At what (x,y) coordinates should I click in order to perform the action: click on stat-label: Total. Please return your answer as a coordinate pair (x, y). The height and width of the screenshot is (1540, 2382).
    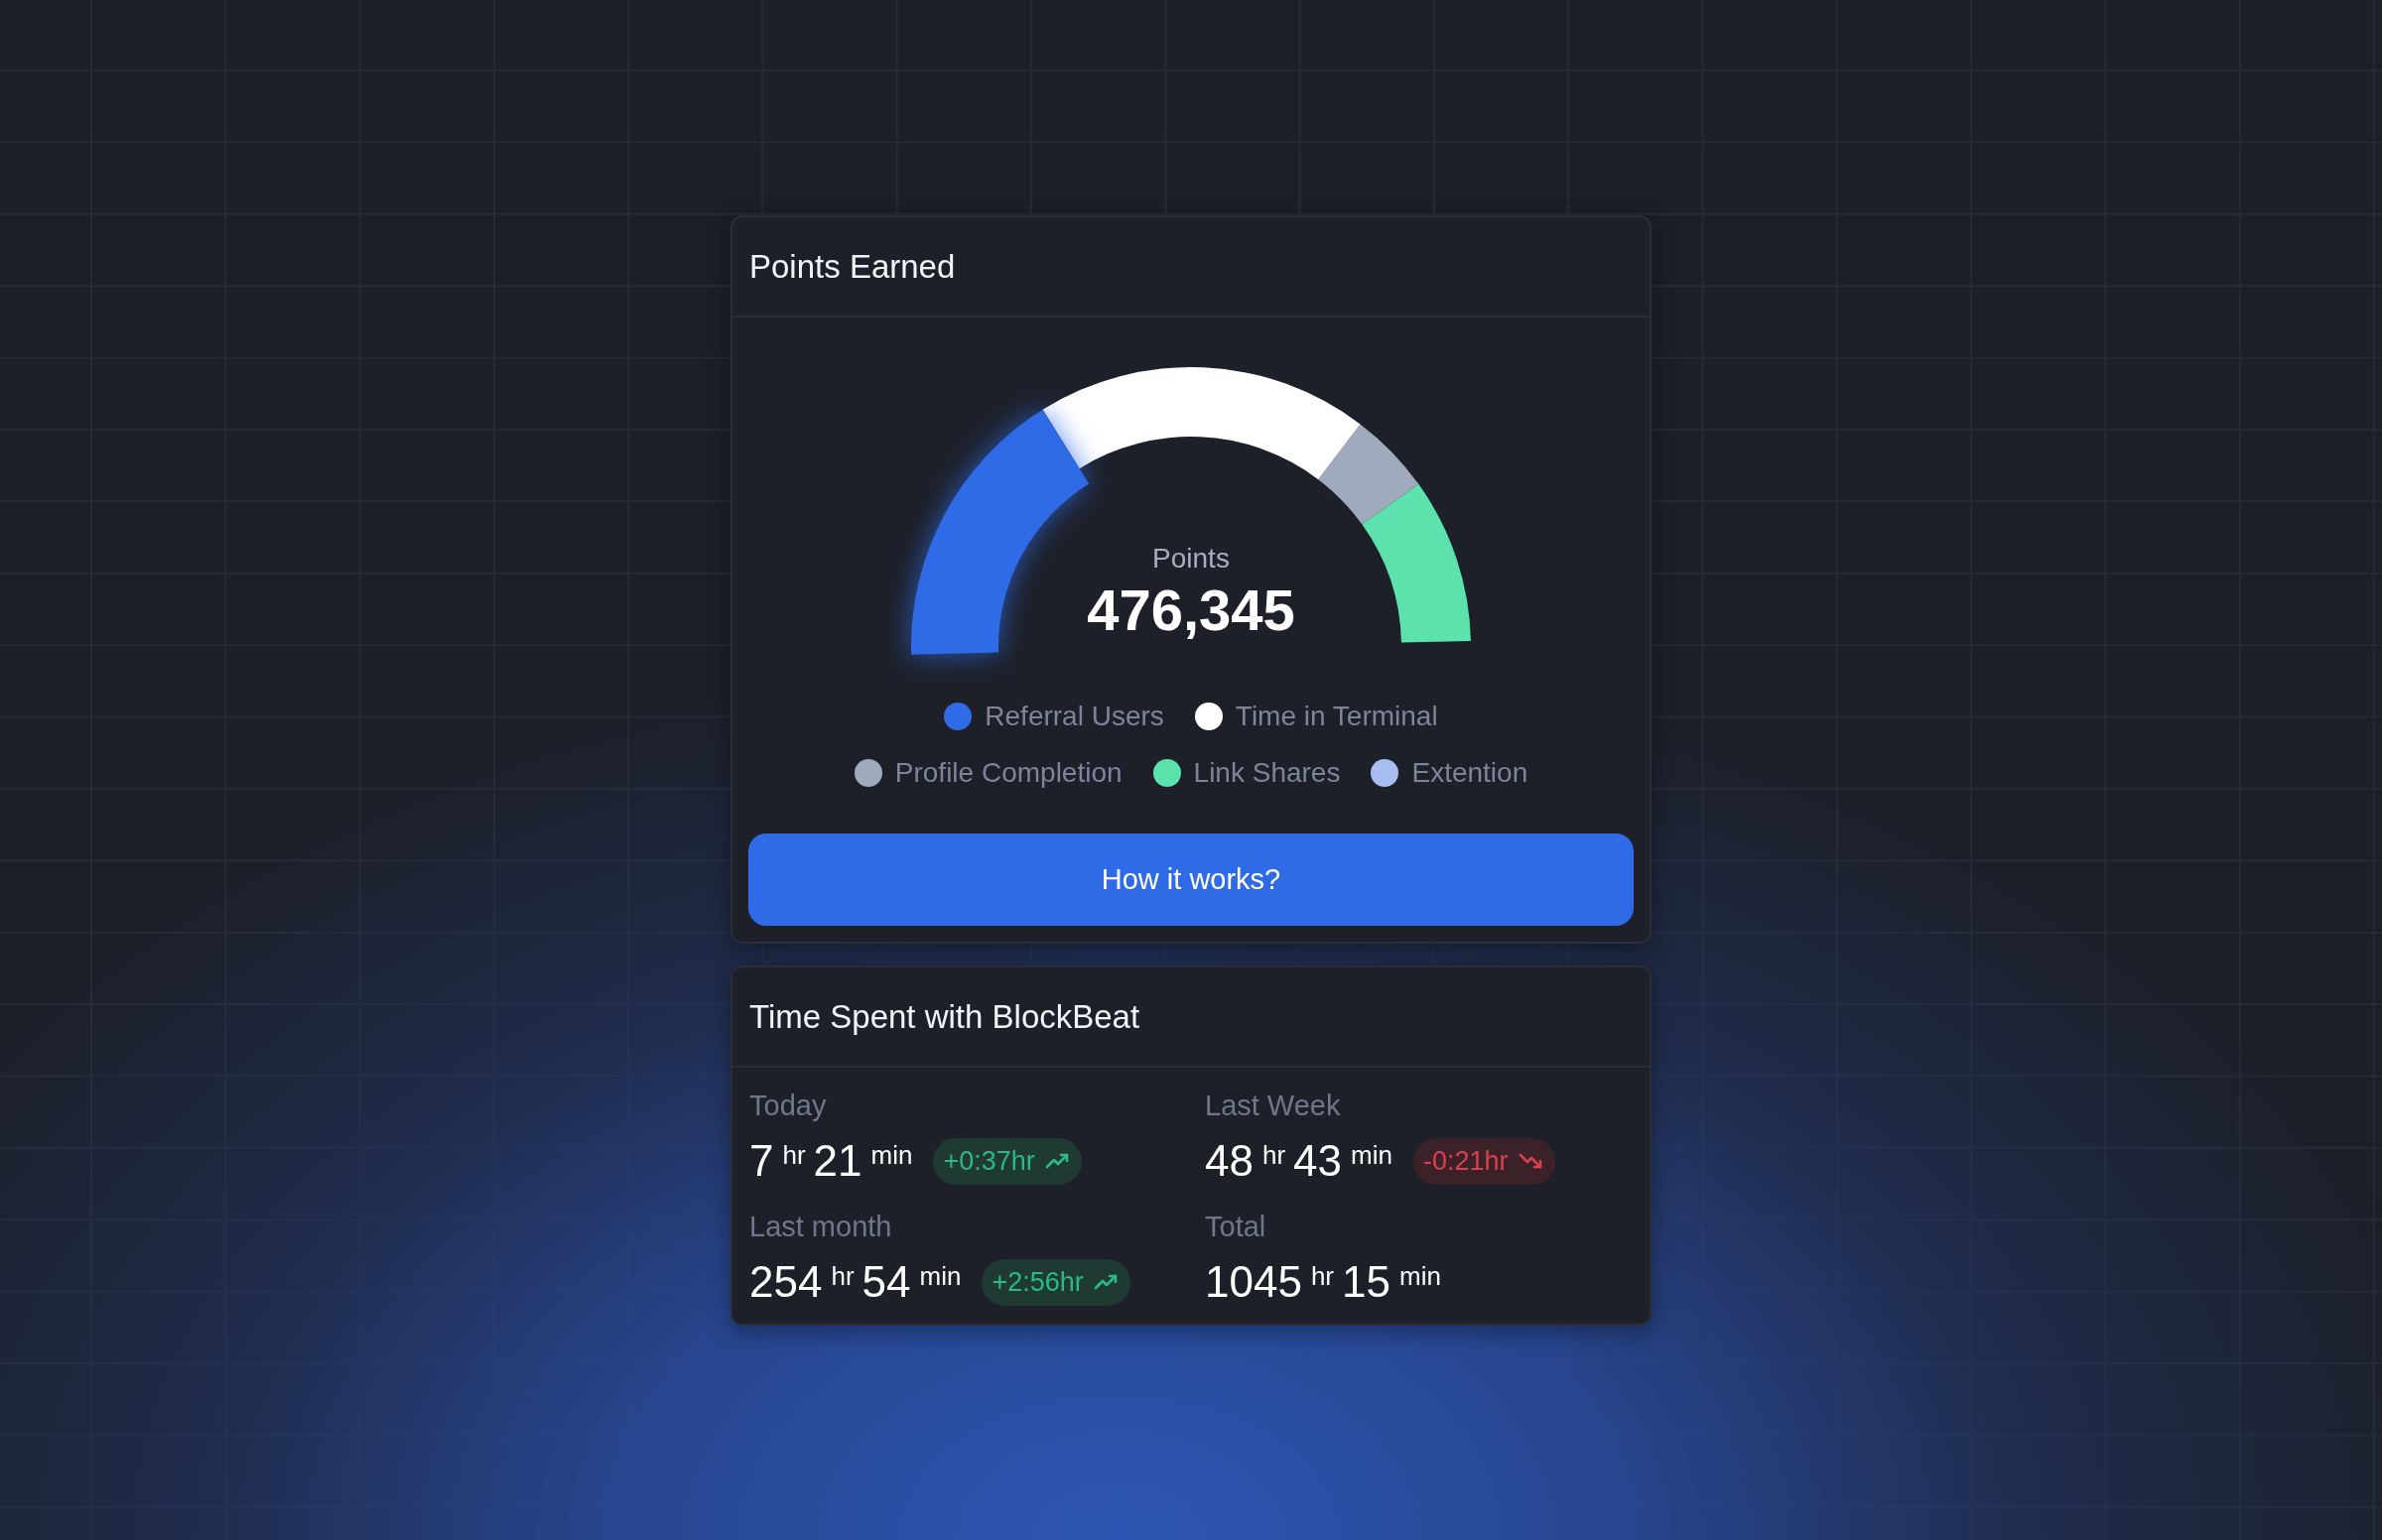
    Looking at the image, I should click on (1235, 1227).